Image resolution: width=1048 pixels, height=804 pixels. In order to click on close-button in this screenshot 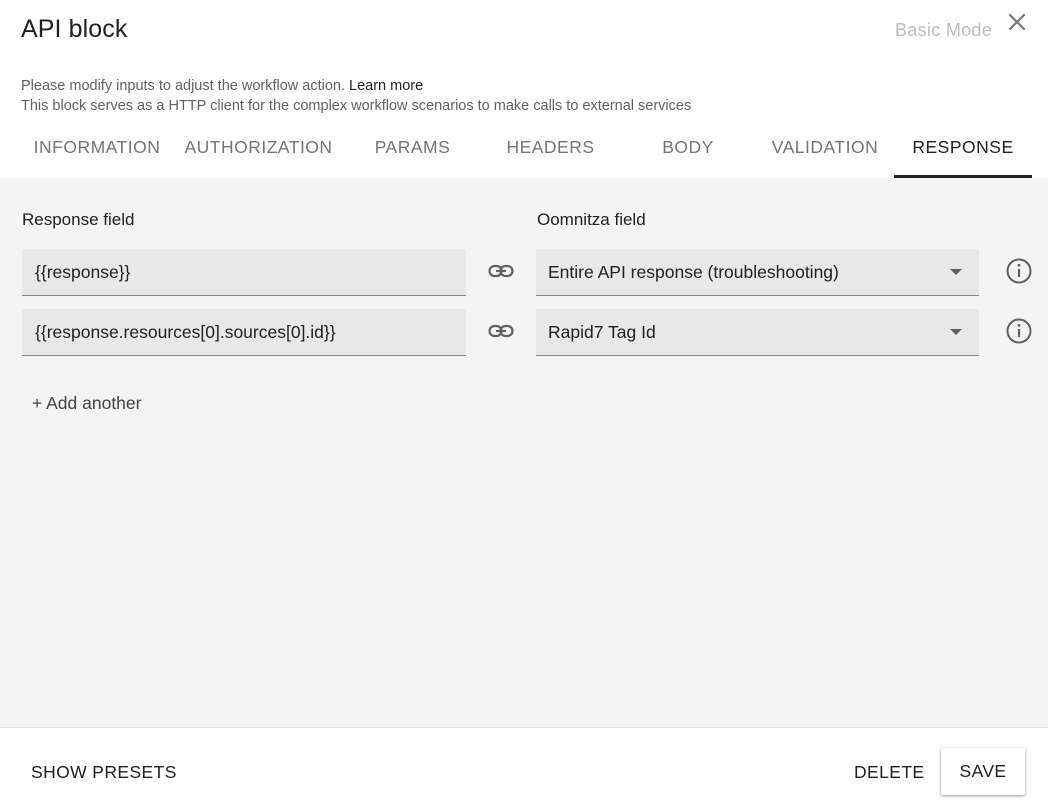, I will do `click(1017, 22)`.